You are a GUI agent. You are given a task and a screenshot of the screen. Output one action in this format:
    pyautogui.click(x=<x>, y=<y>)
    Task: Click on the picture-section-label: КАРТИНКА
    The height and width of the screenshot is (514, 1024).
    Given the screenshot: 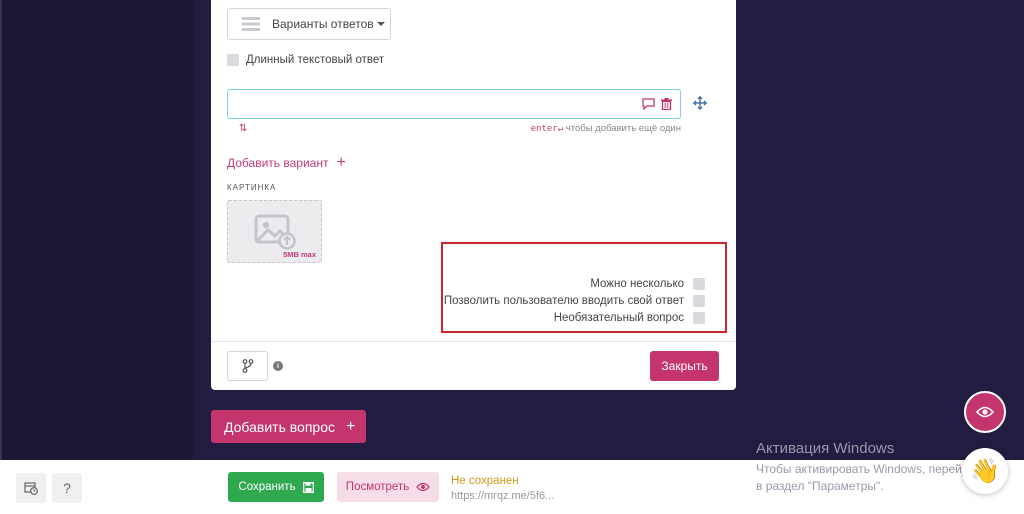 What is the action you would take?
    pyautogui.click(x=252, y=187)
    